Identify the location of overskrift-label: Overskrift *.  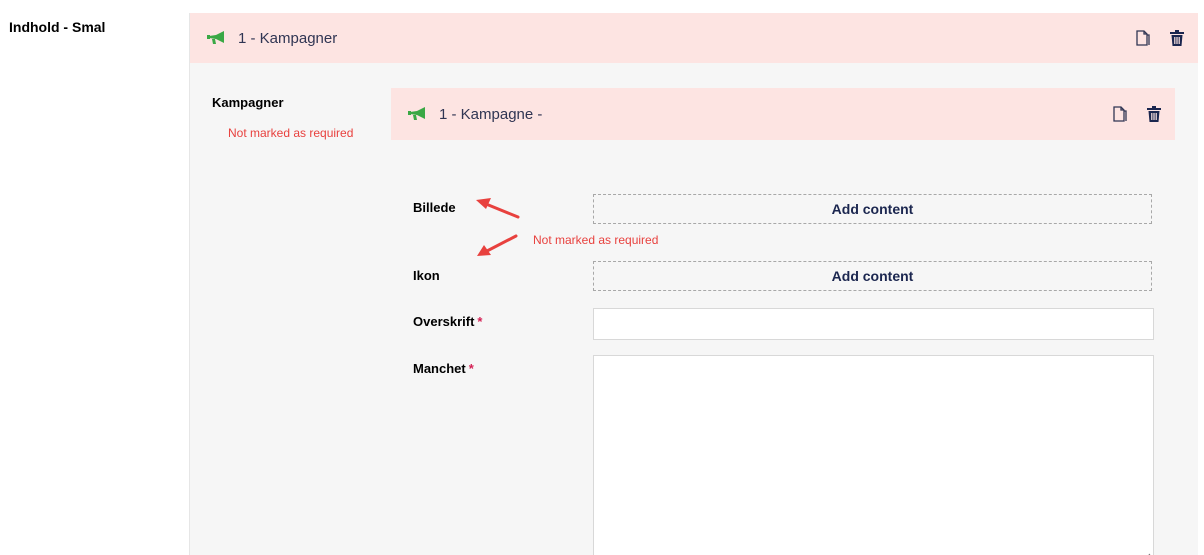
(447, 321).